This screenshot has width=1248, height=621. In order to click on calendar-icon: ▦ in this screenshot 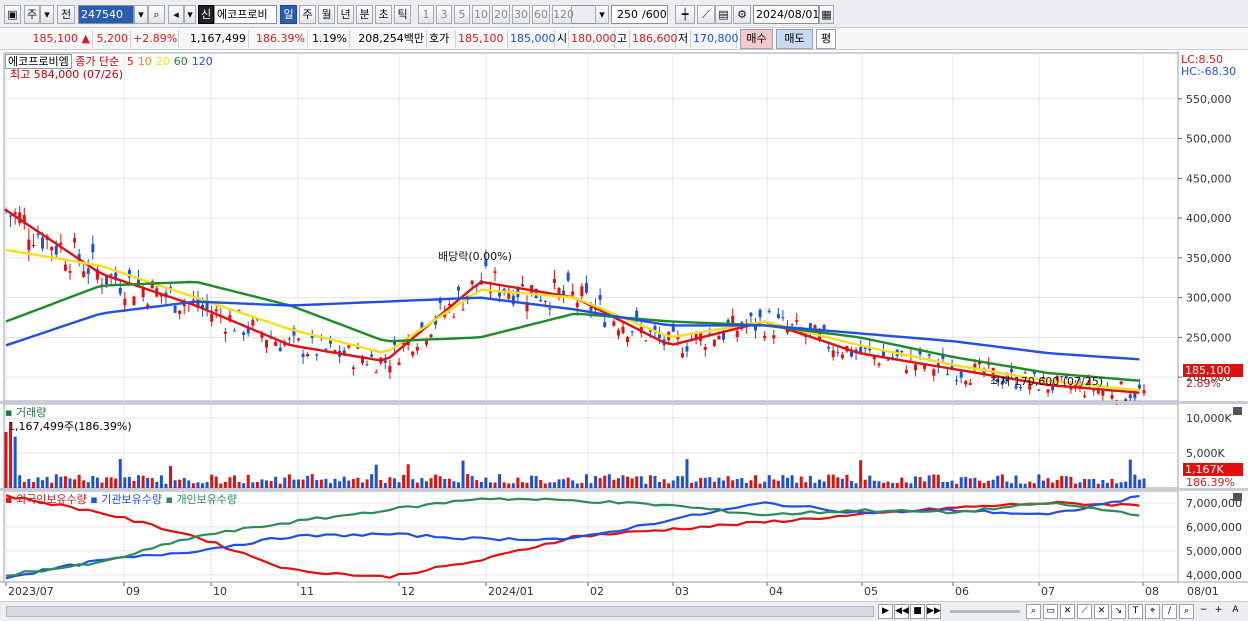, I will do `click(826, 14)`.